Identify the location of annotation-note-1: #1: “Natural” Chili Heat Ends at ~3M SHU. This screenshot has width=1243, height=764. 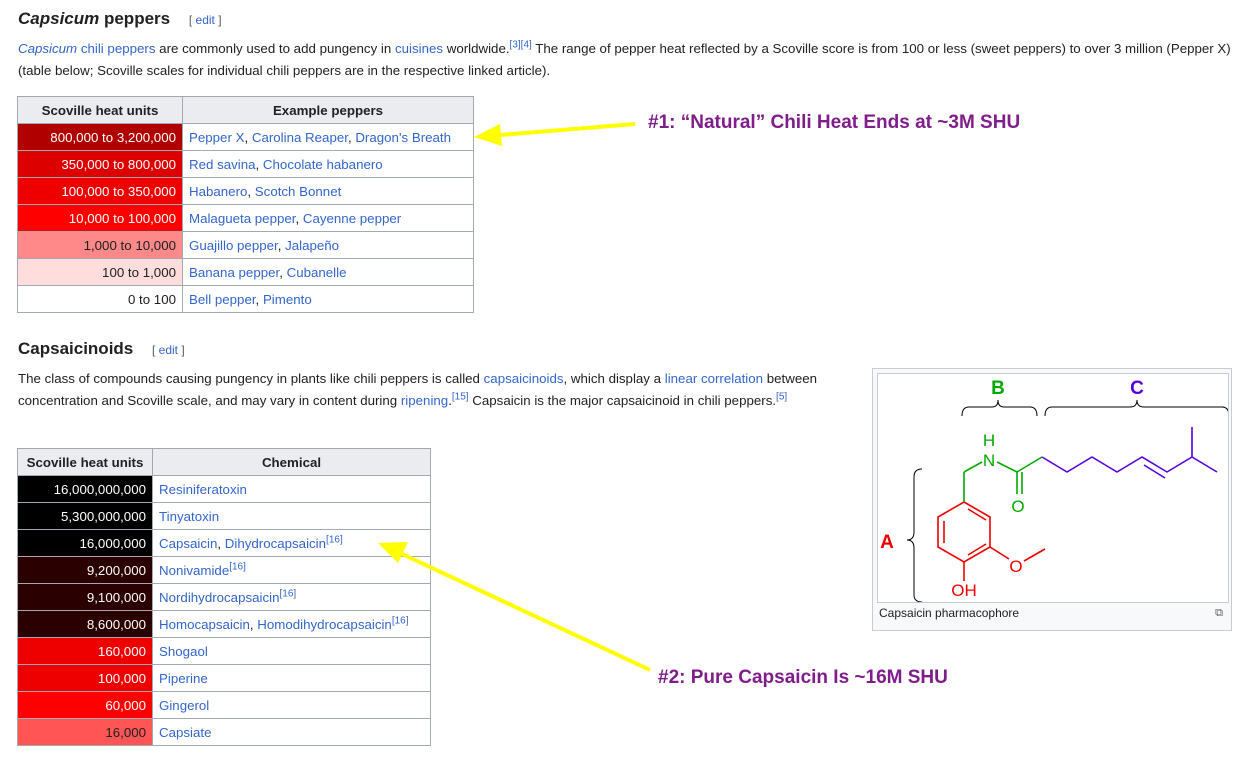
(834, 122).